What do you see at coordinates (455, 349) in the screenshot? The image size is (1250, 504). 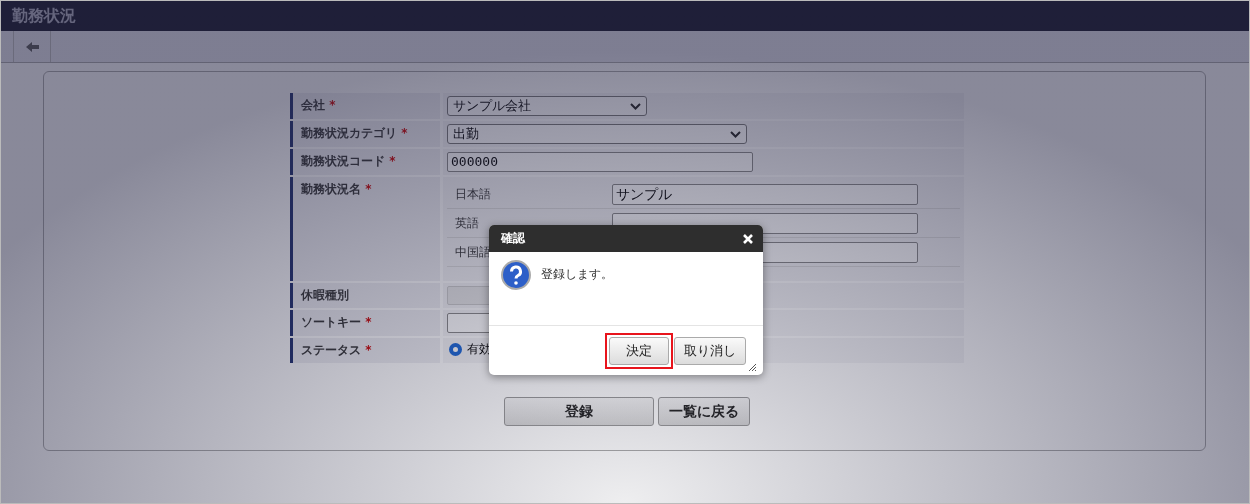 I see `radio-button` at bounding box center [455, 349].